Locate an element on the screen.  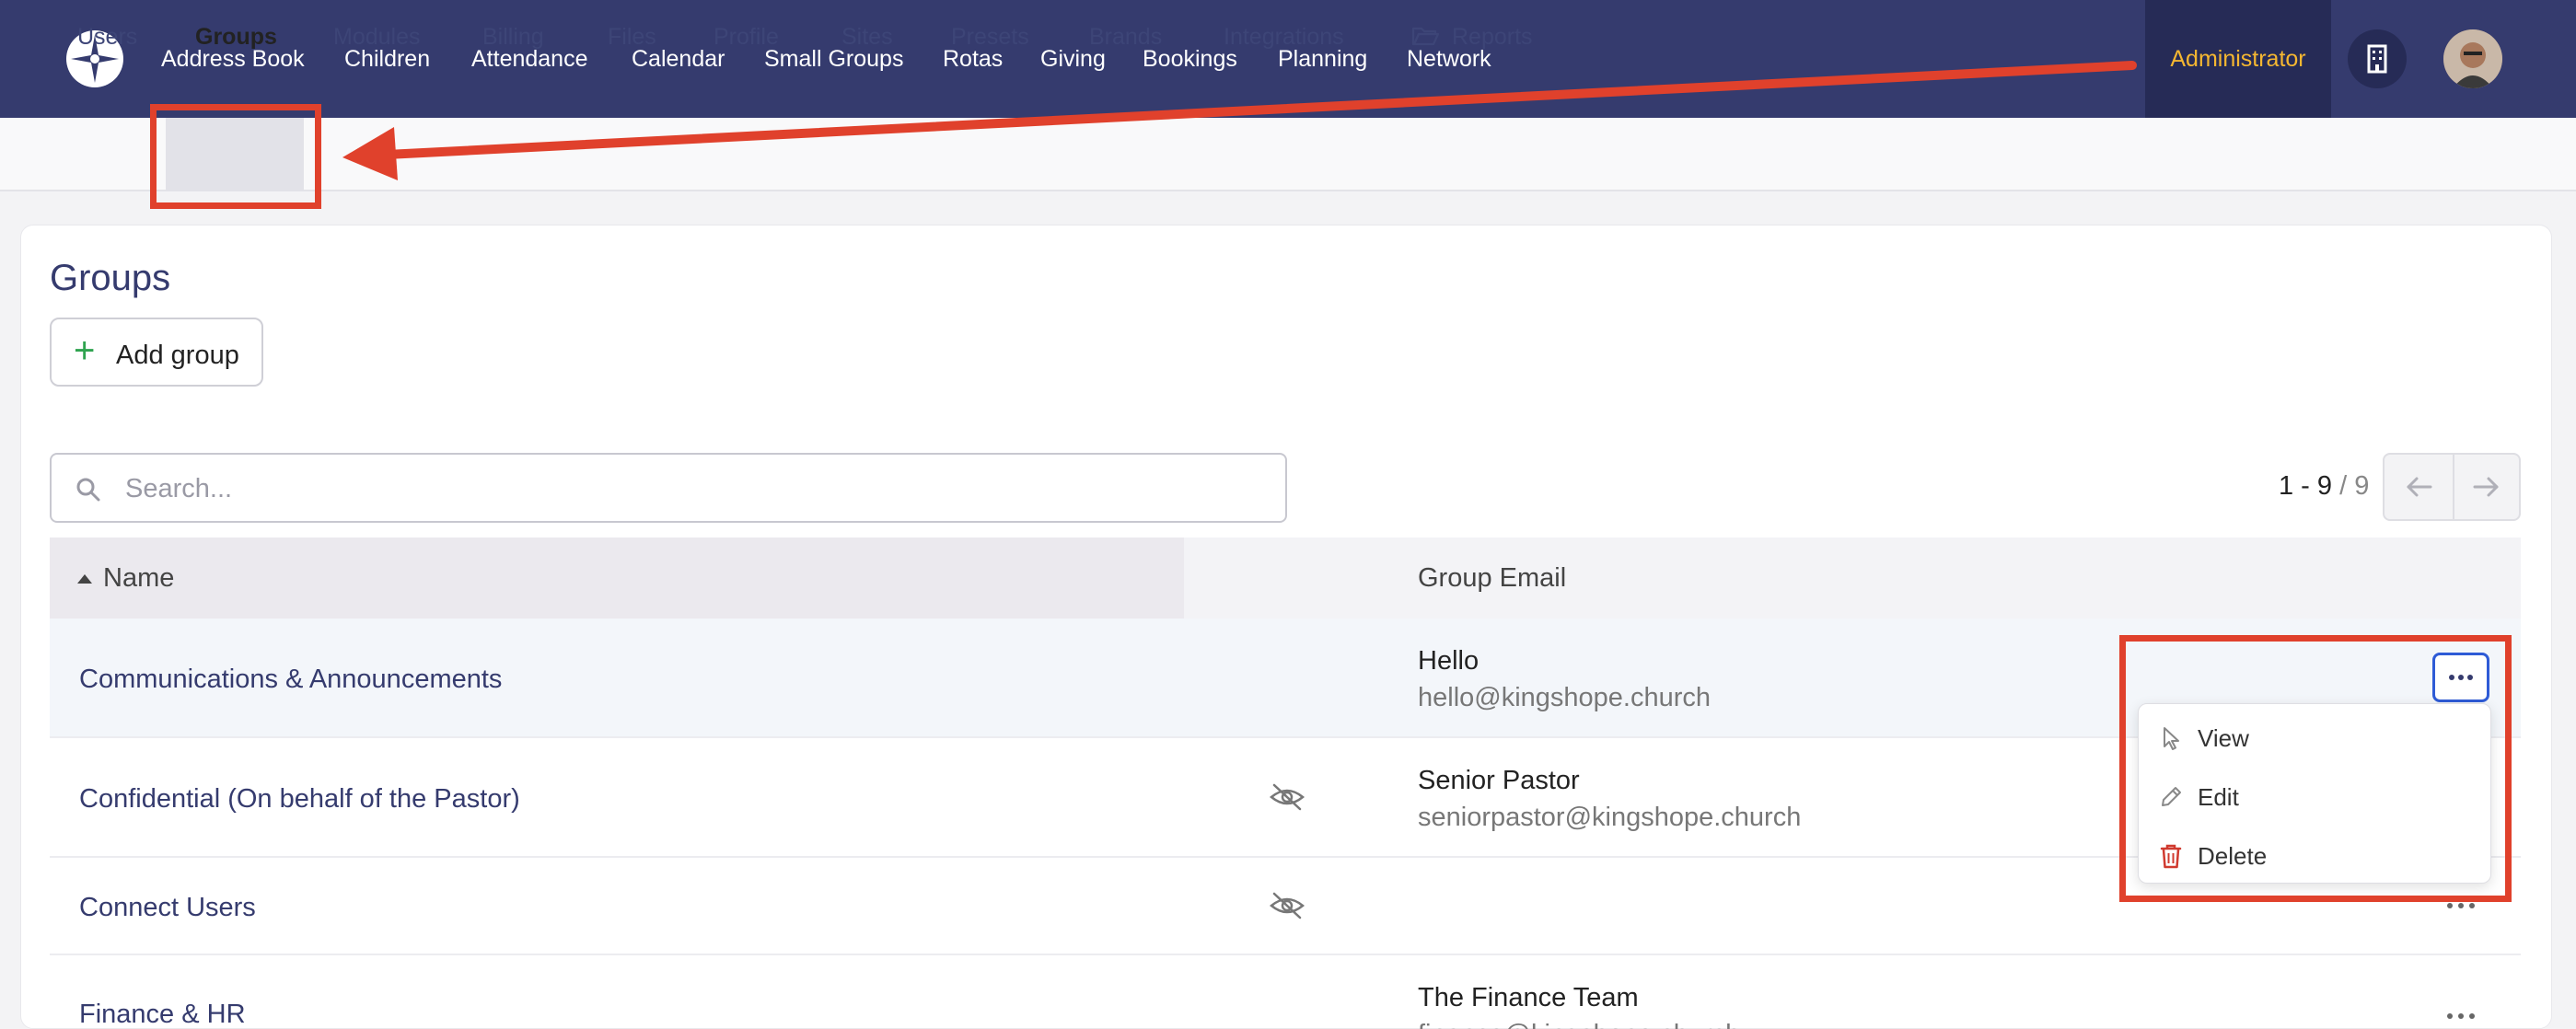
add-group-label: Add group is located at coordinates (177, 355).